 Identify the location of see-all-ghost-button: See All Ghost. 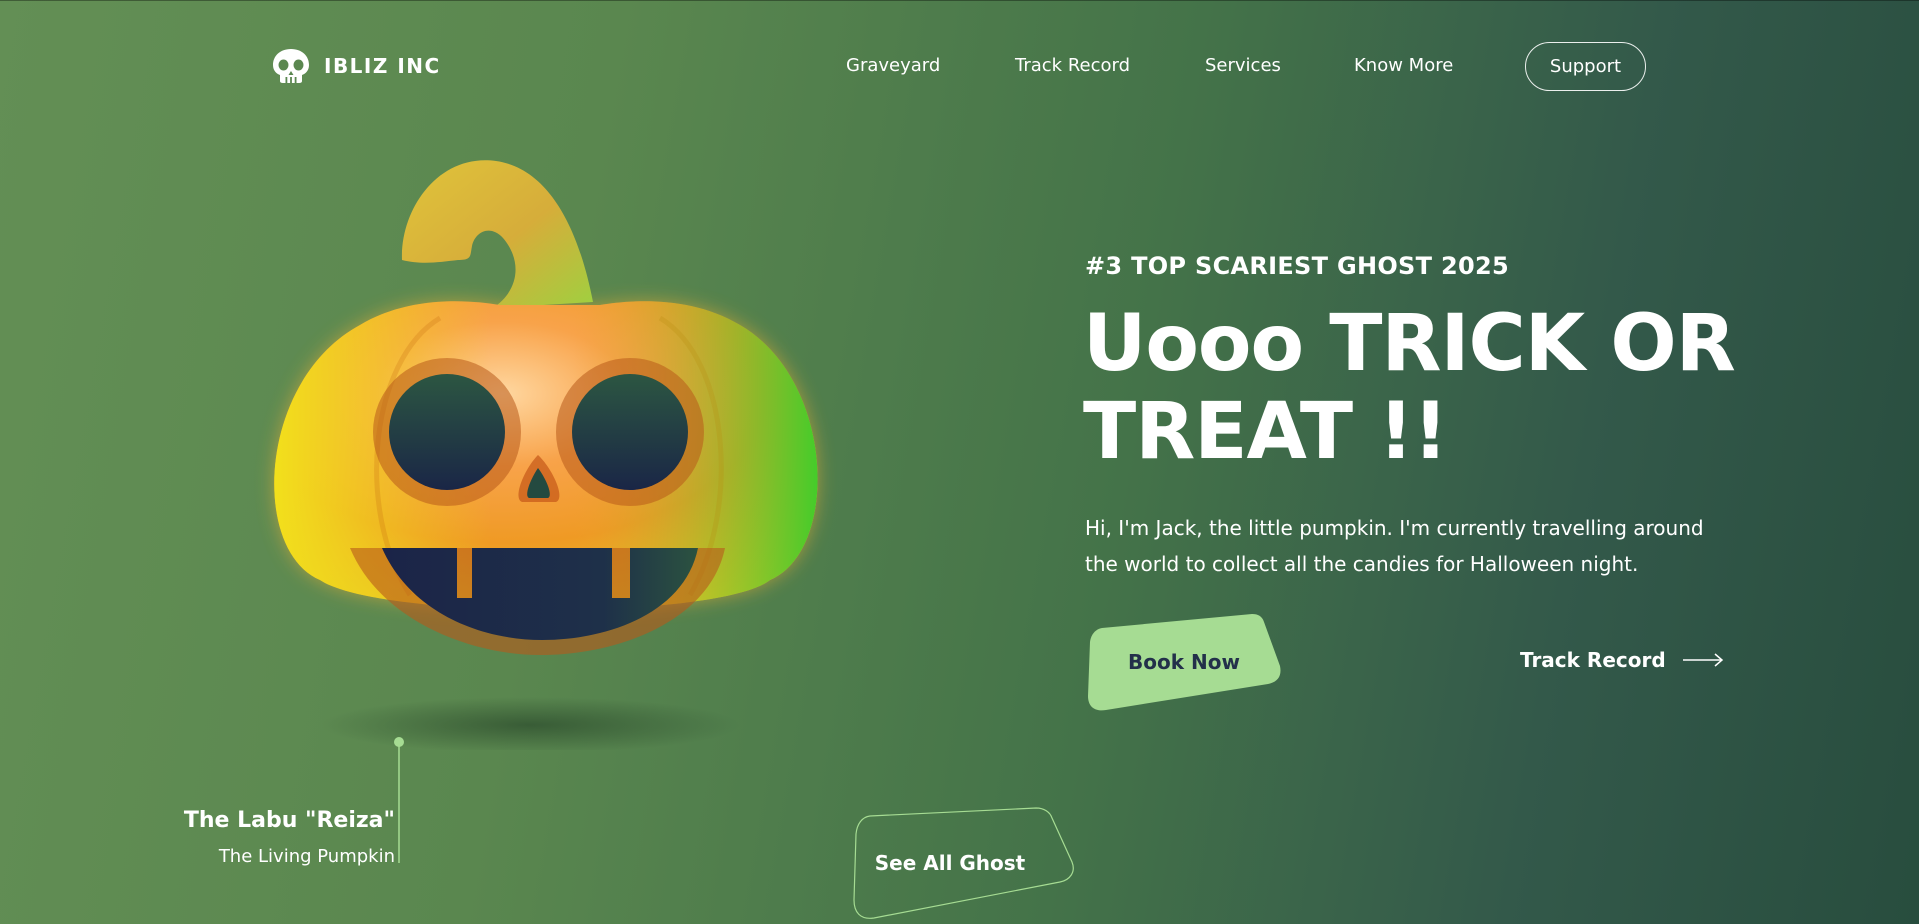
(960, 863).